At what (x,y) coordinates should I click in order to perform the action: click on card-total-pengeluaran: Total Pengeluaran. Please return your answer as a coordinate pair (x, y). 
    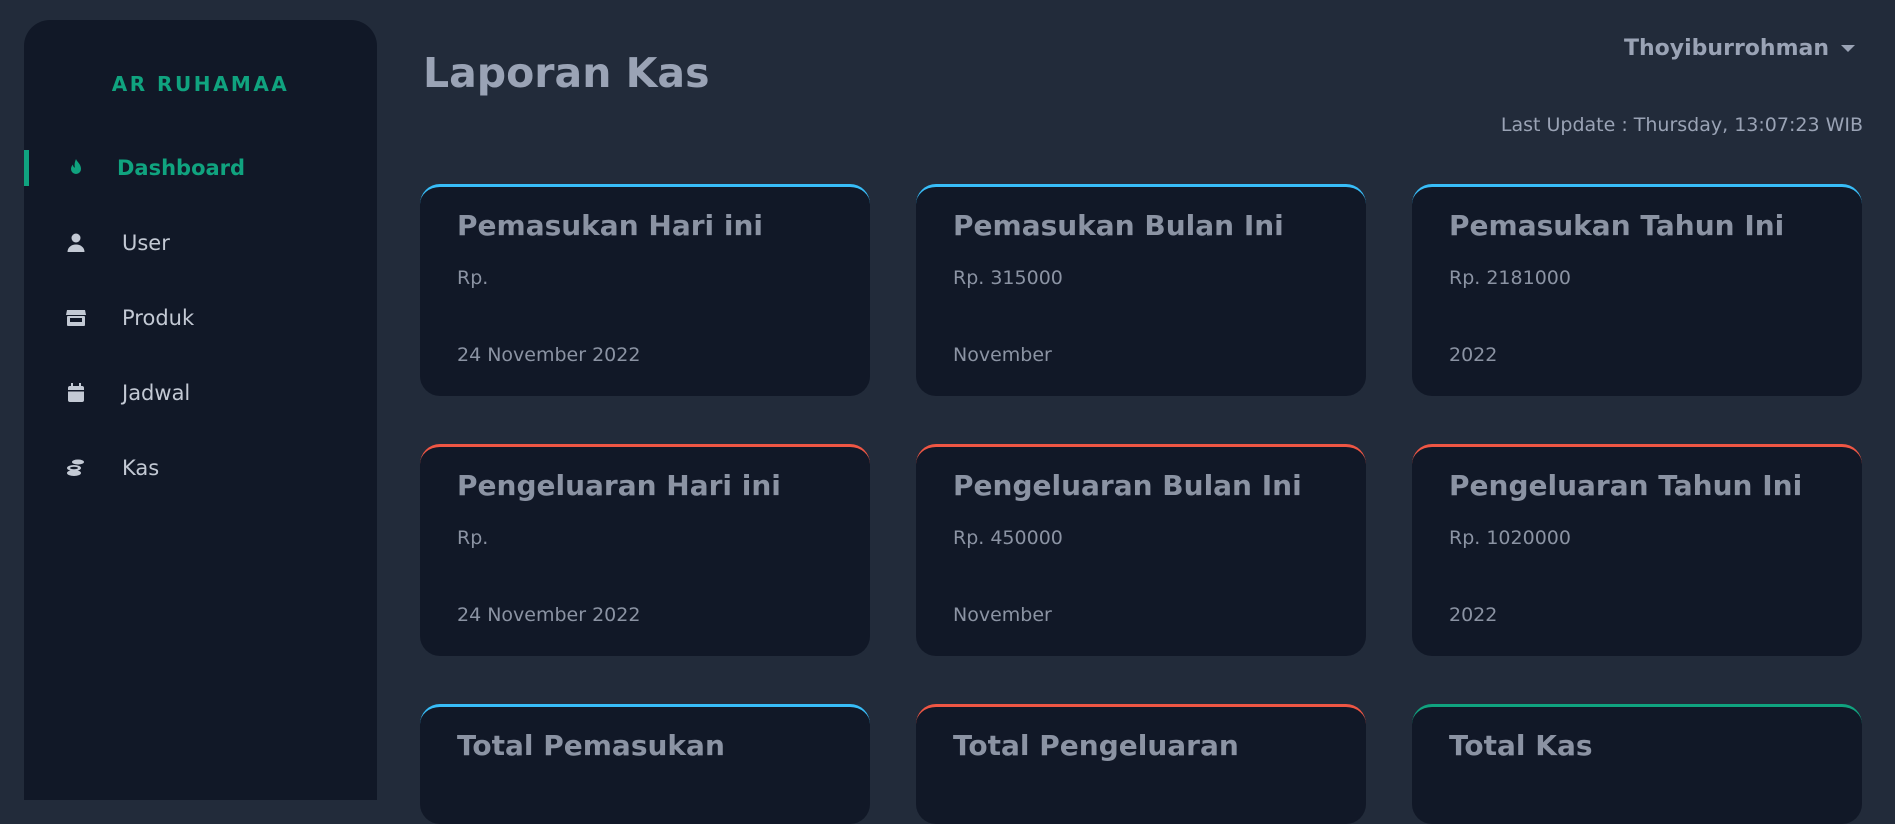
    Looking at the image, I should click on (1141, 764).